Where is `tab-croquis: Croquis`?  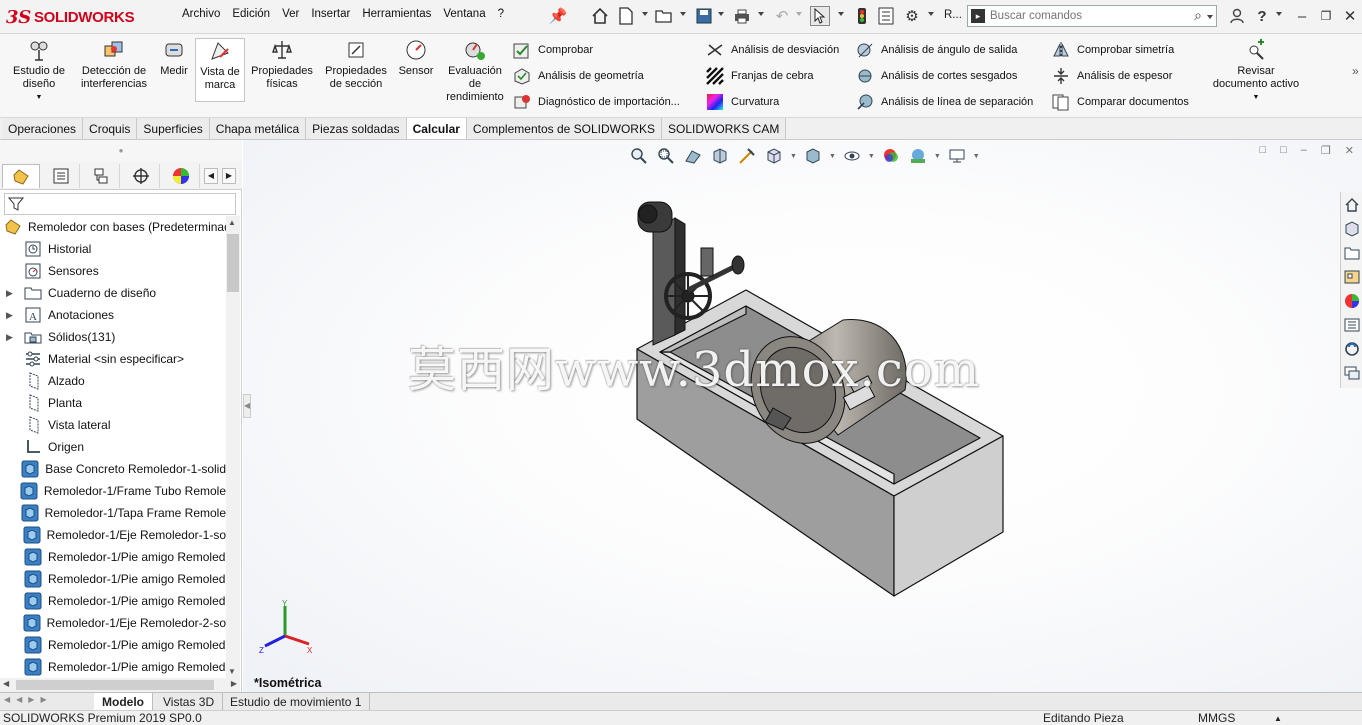 tab-croquis: Croquis is located at coordinates (110, 128).